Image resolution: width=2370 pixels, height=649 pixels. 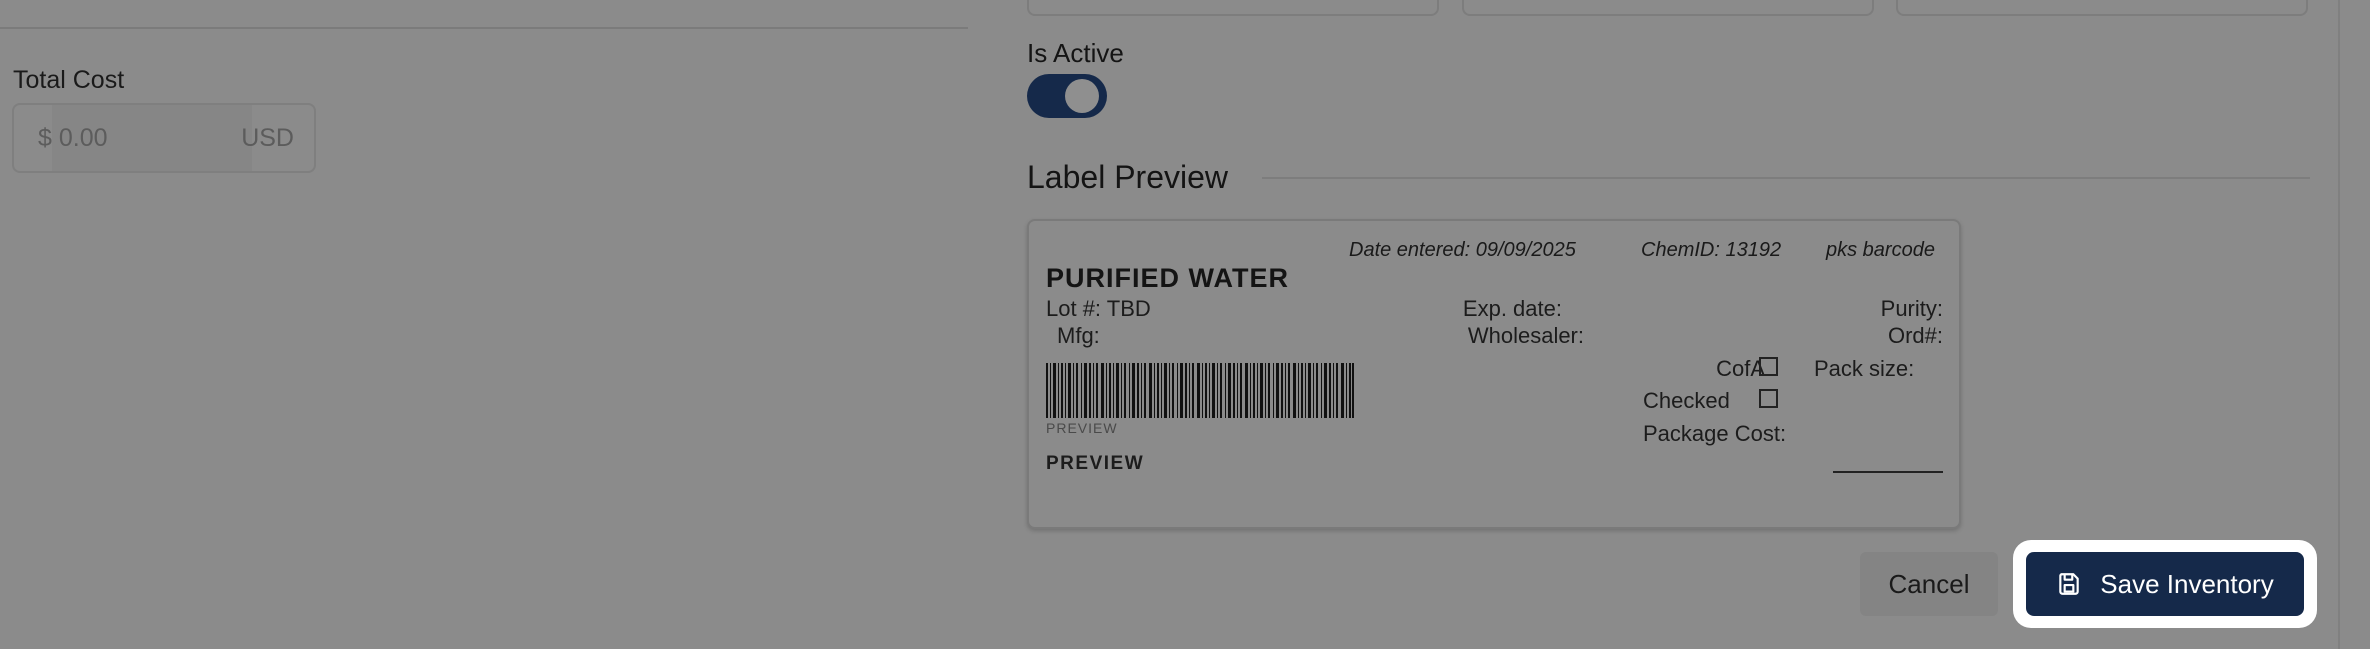 What do you see at coordinates (1929, 584) in the screenshot?
I see `cancel-button: Cancel` at bounding box center [1929, 584].